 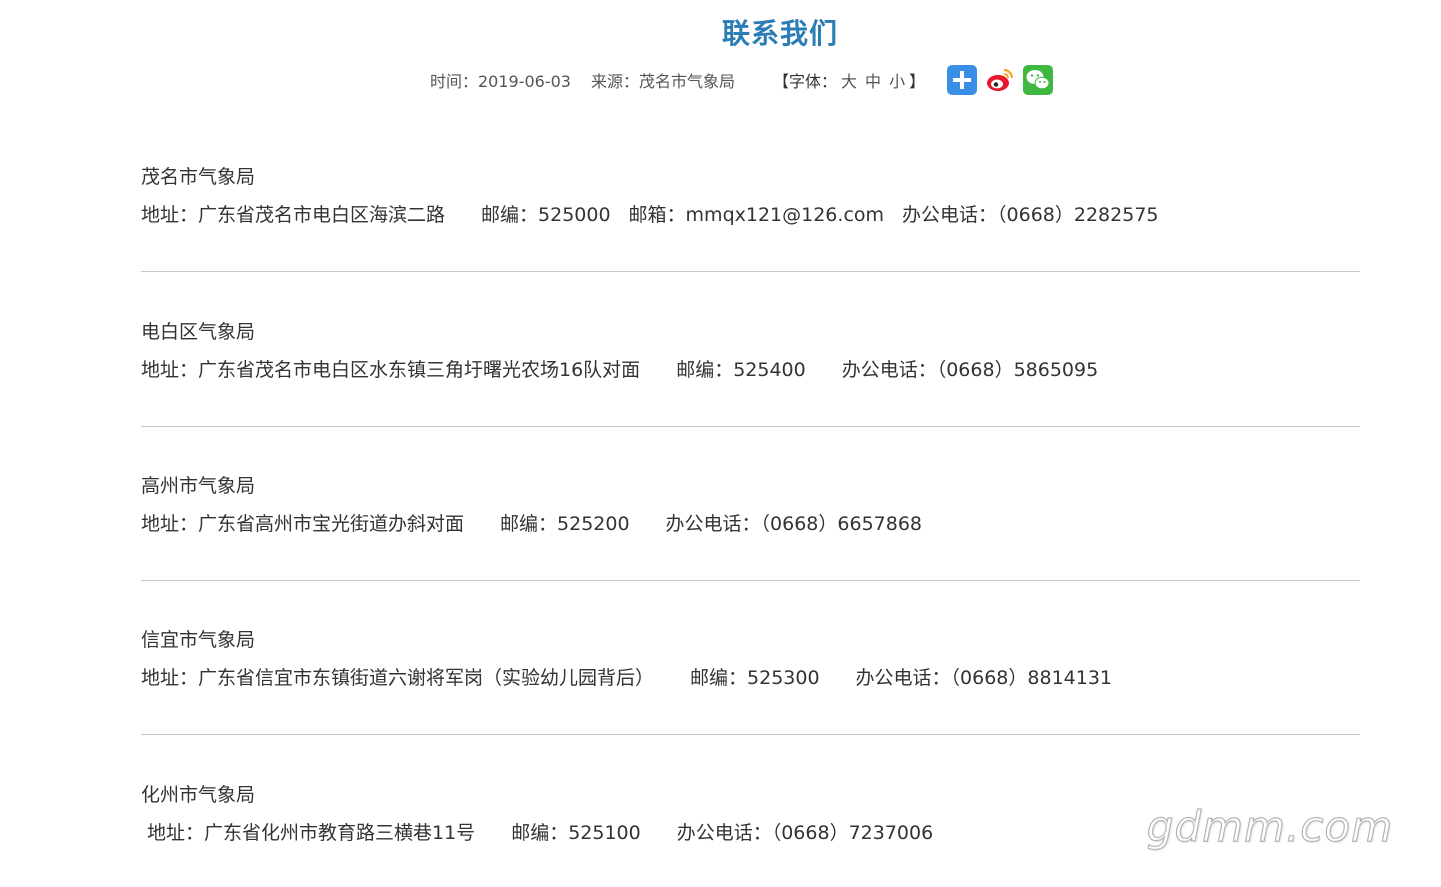 I want to click on site-watermark: gdmm.com, so click(x=1269, y=826).